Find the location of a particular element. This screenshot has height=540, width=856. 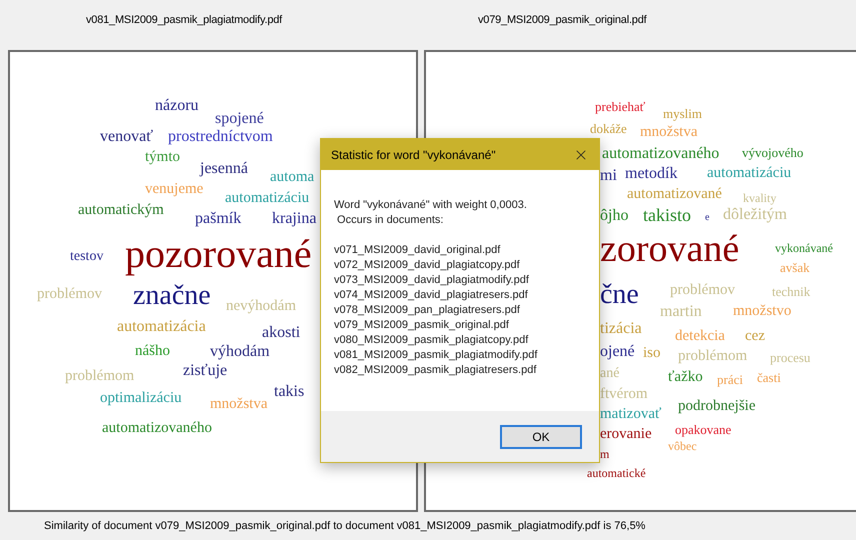

cloud-word: zisťuje is located at coordinates (205, 371).